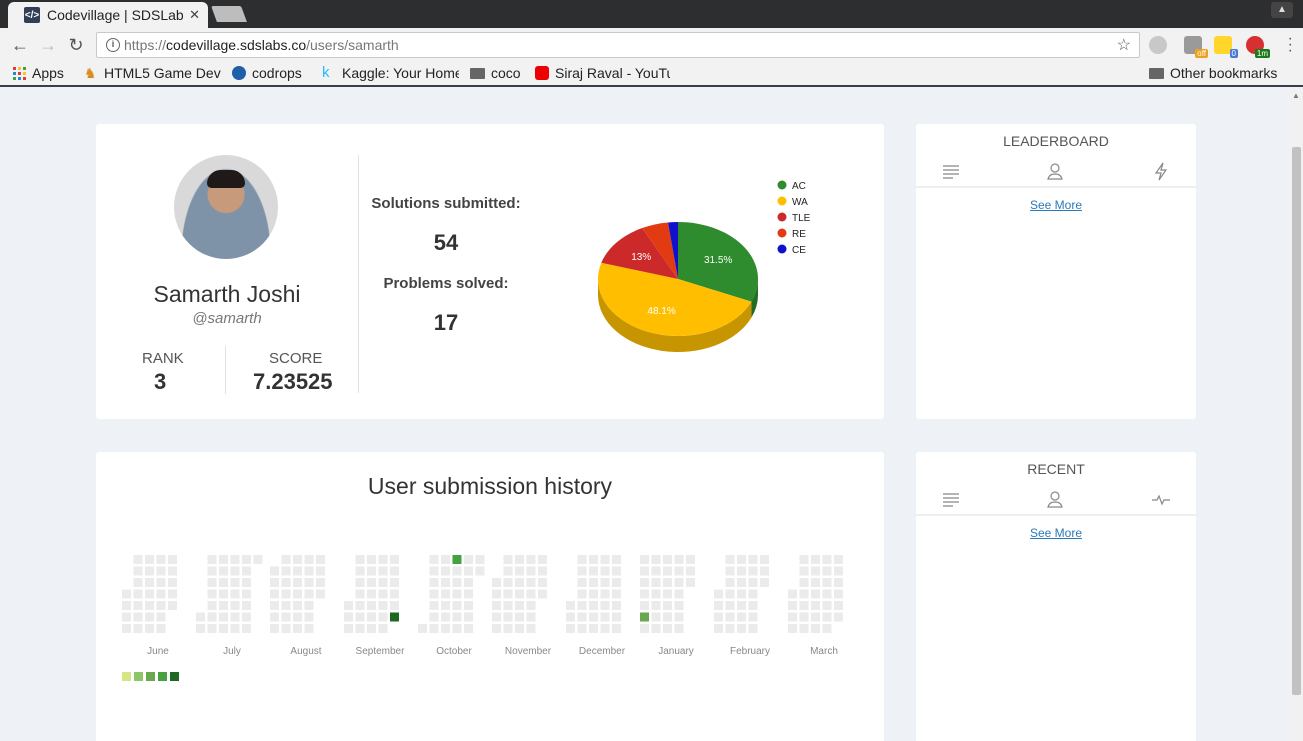  I want to click on other-bookmarks: Other bookmarks, so click(1213, 73).